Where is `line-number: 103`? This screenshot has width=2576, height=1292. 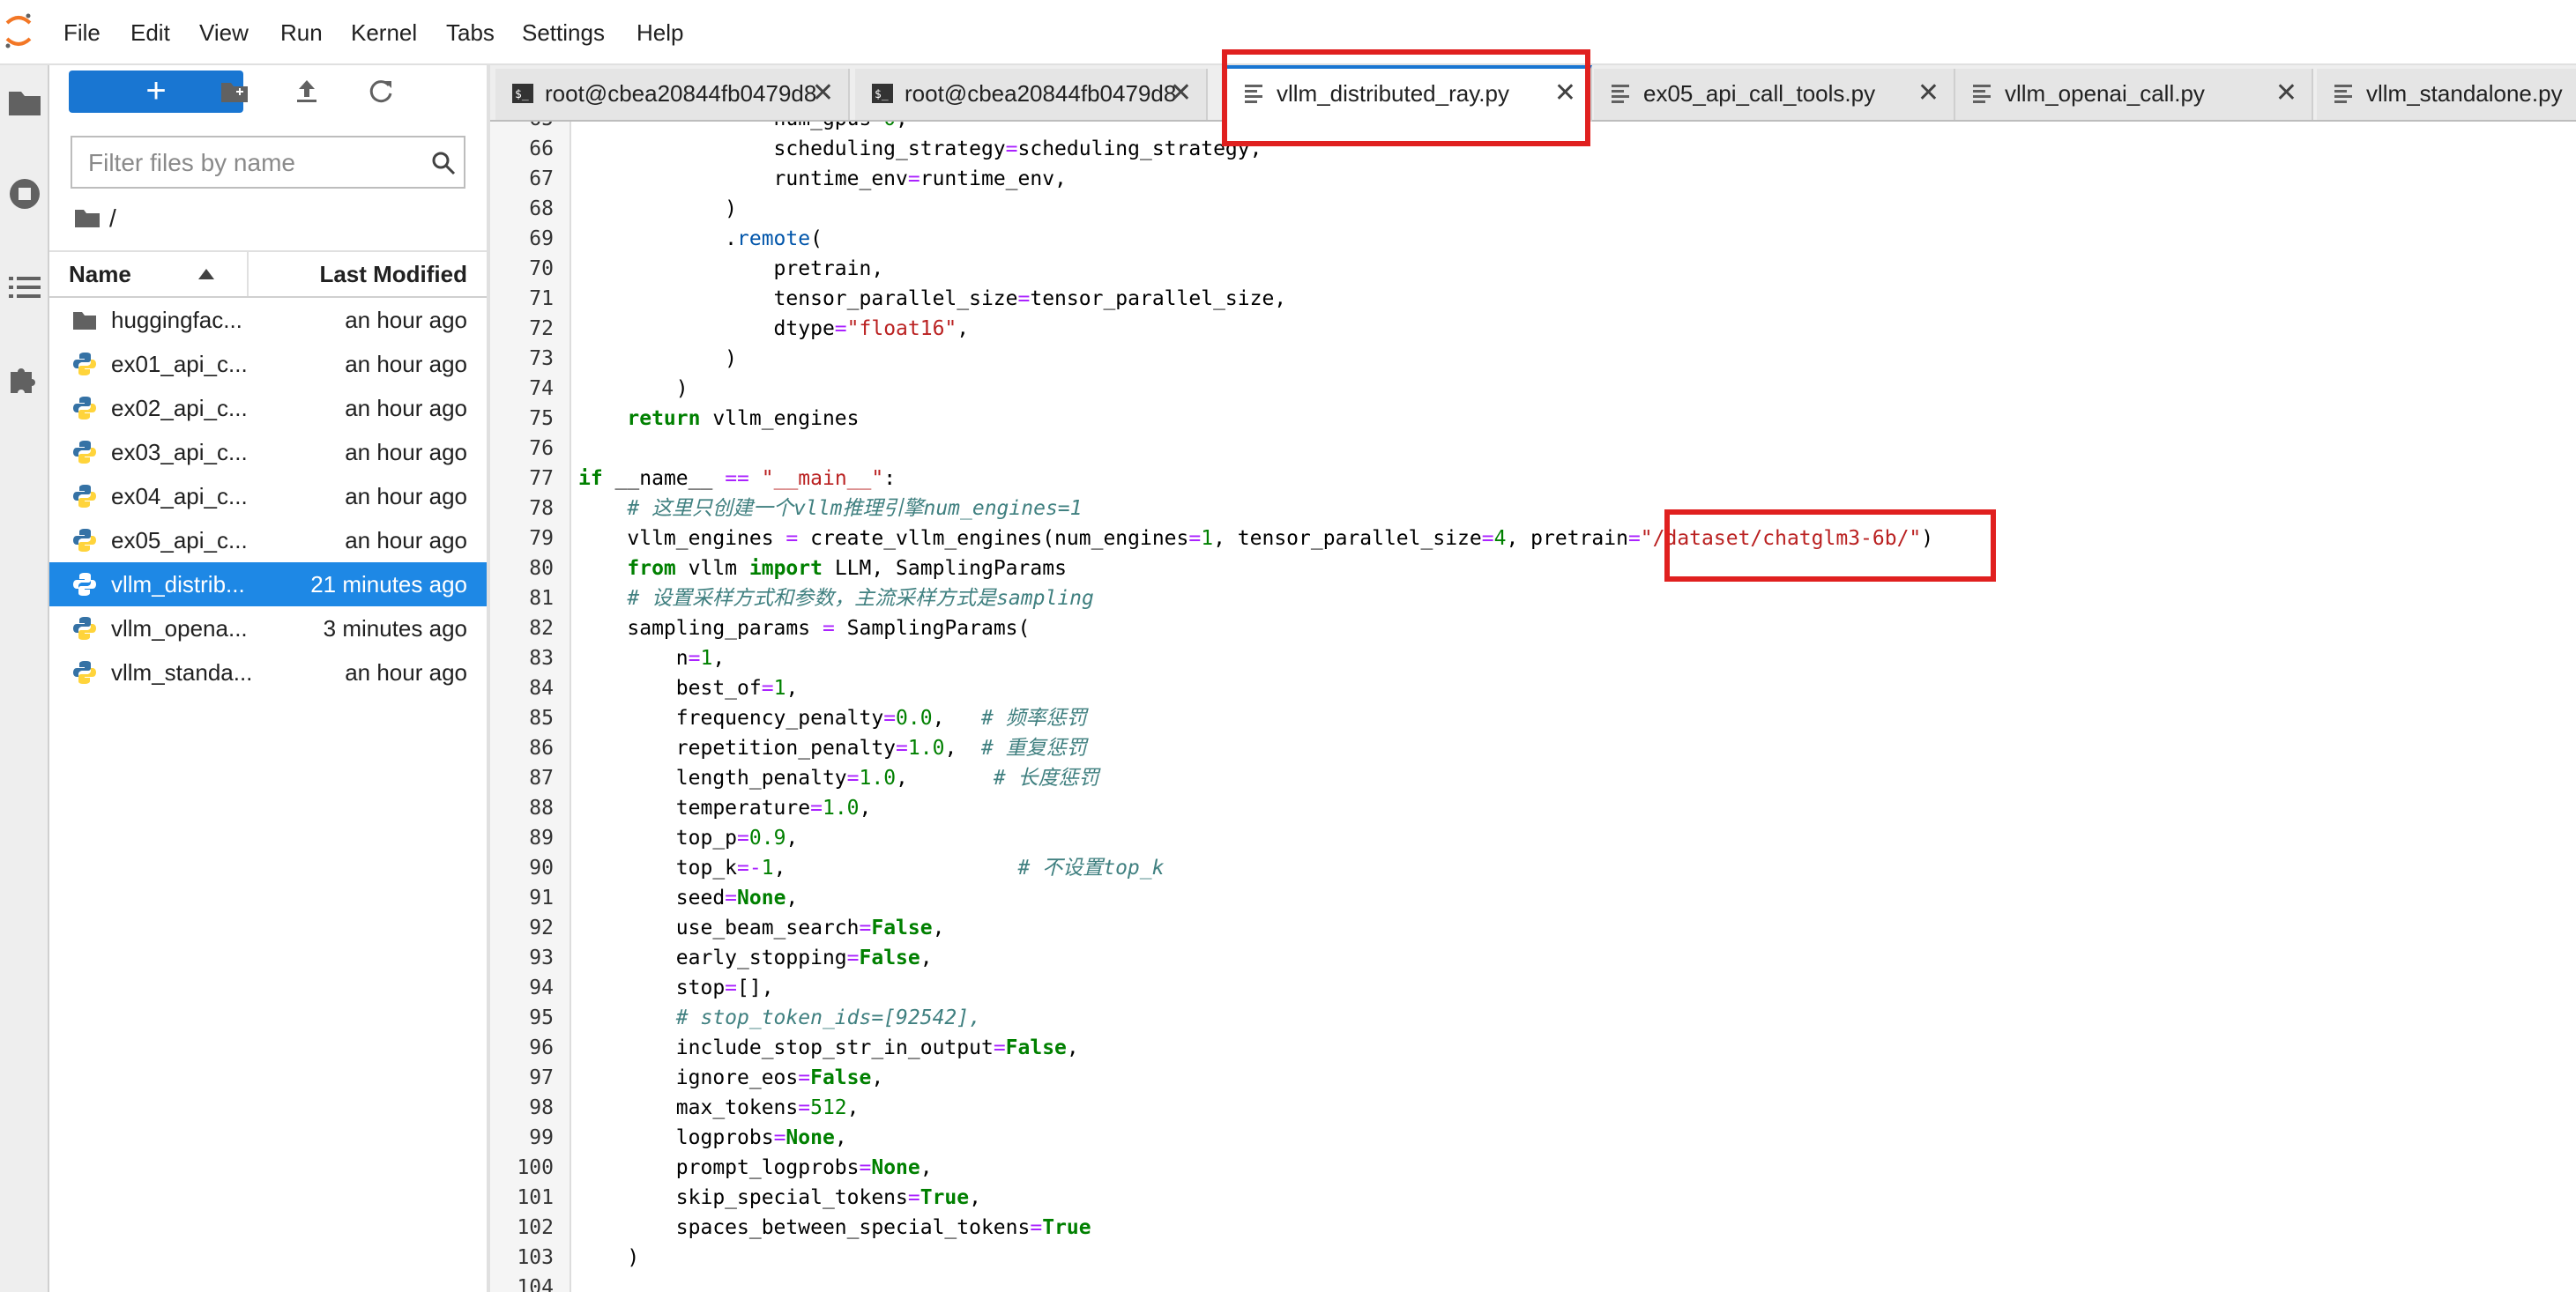 line-number: 103 is located at coordinates (535, 1258).